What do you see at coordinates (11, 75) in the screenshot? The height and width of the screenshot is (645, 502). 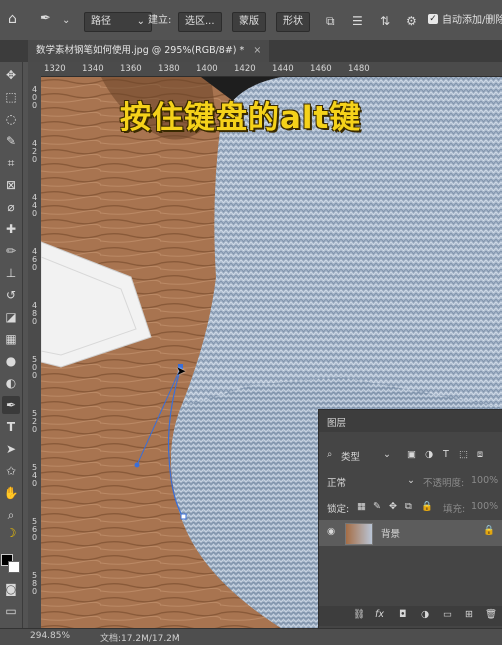 I see `move-tool-icon: ✥` at bounding box center [11, 75].